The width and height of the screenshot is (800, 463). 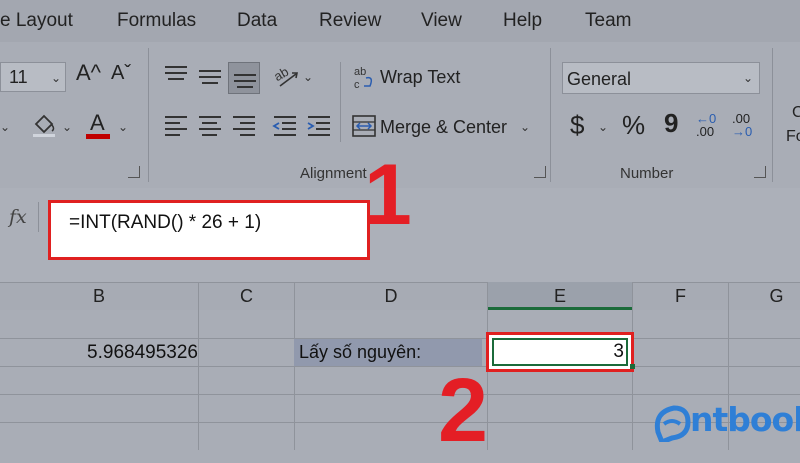 What do you see at coordinates (156, 21) in the screenshot?
I see `menu-formulas: Formulas` at bounding box center [156, 21].